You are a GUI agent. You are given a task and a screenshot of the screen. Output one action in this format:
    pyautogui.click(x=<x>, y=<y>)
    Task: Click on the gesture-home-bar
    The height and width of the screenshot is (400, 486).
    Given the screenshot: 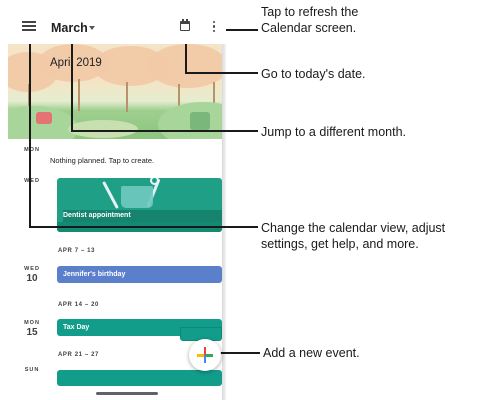 What is the action you would take?
    pyautogui.click(x=127, y=393)
    